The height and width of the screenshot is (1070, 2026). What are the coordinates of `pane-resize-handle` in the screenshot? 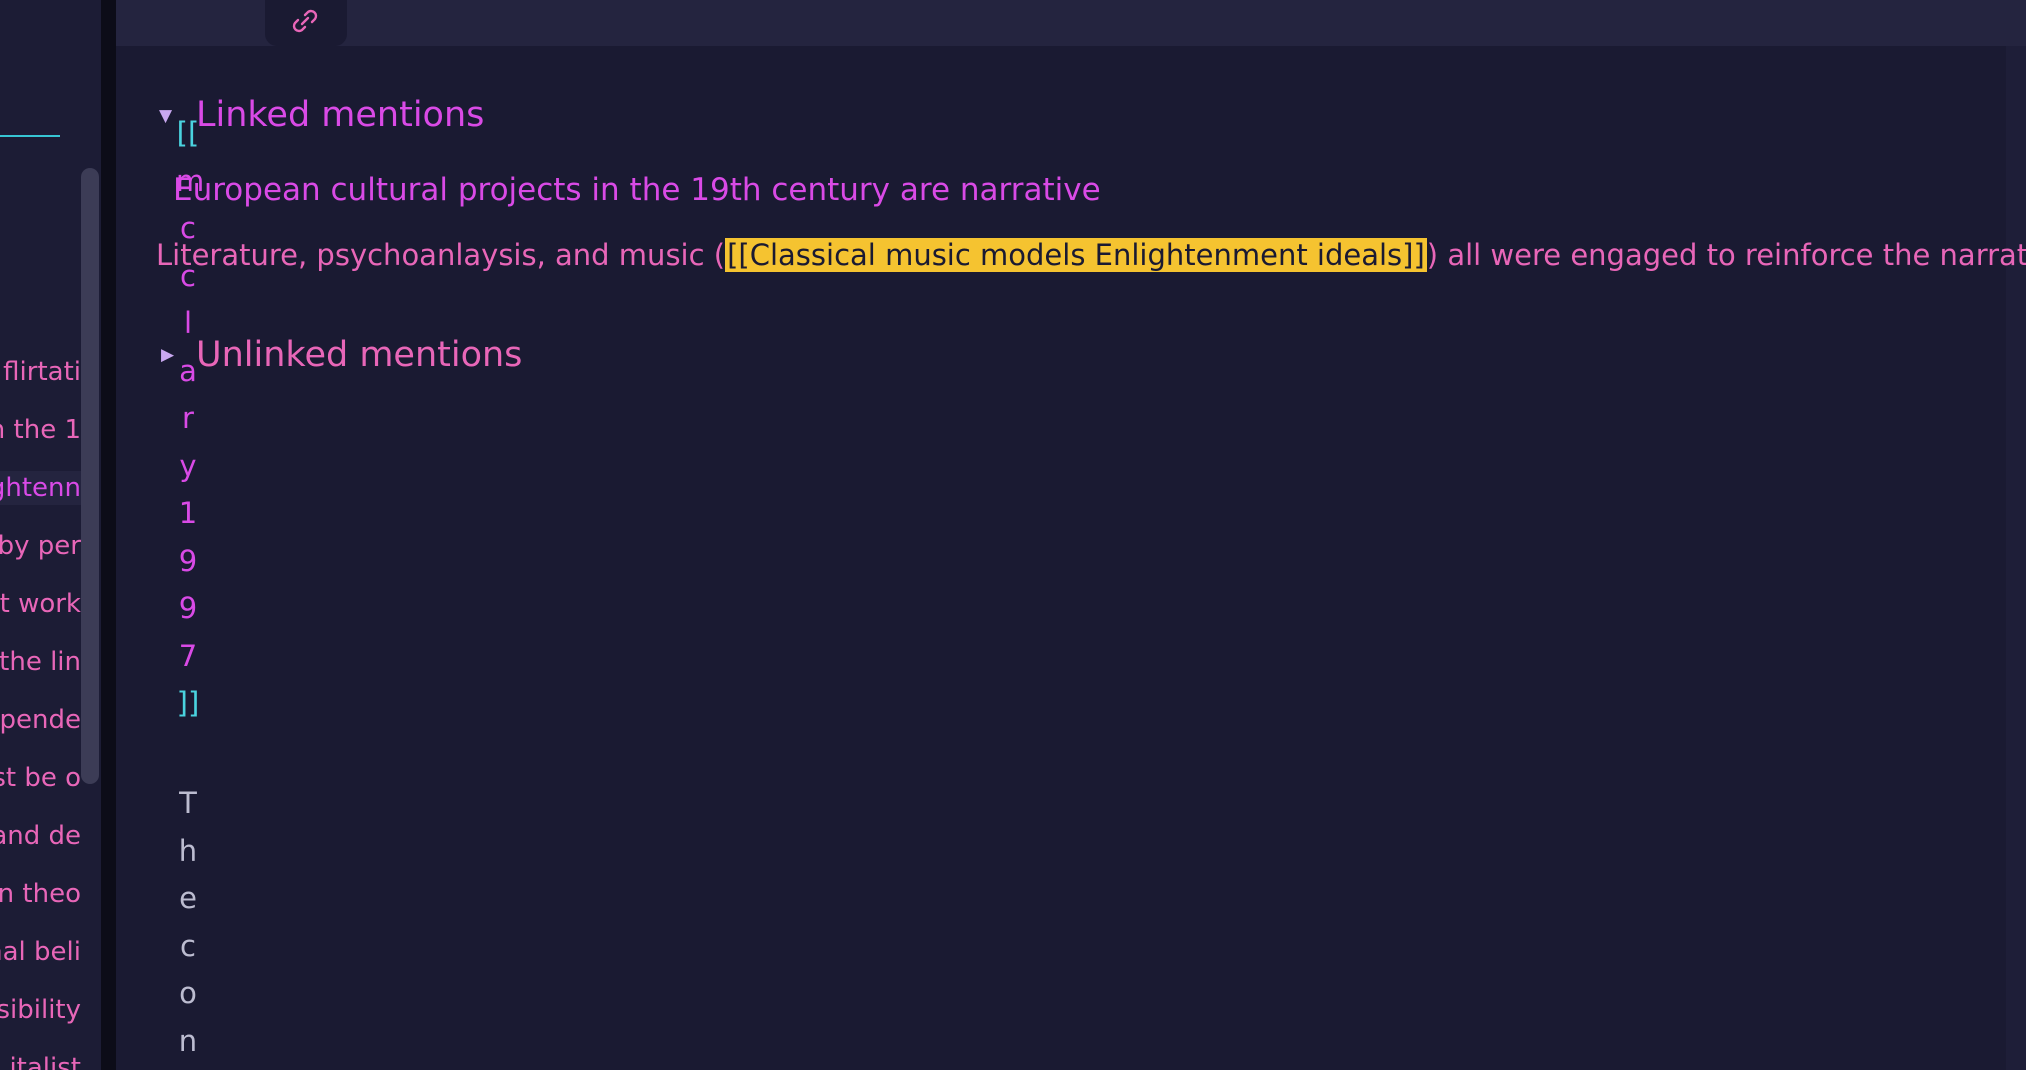 It's located at (108, 535).